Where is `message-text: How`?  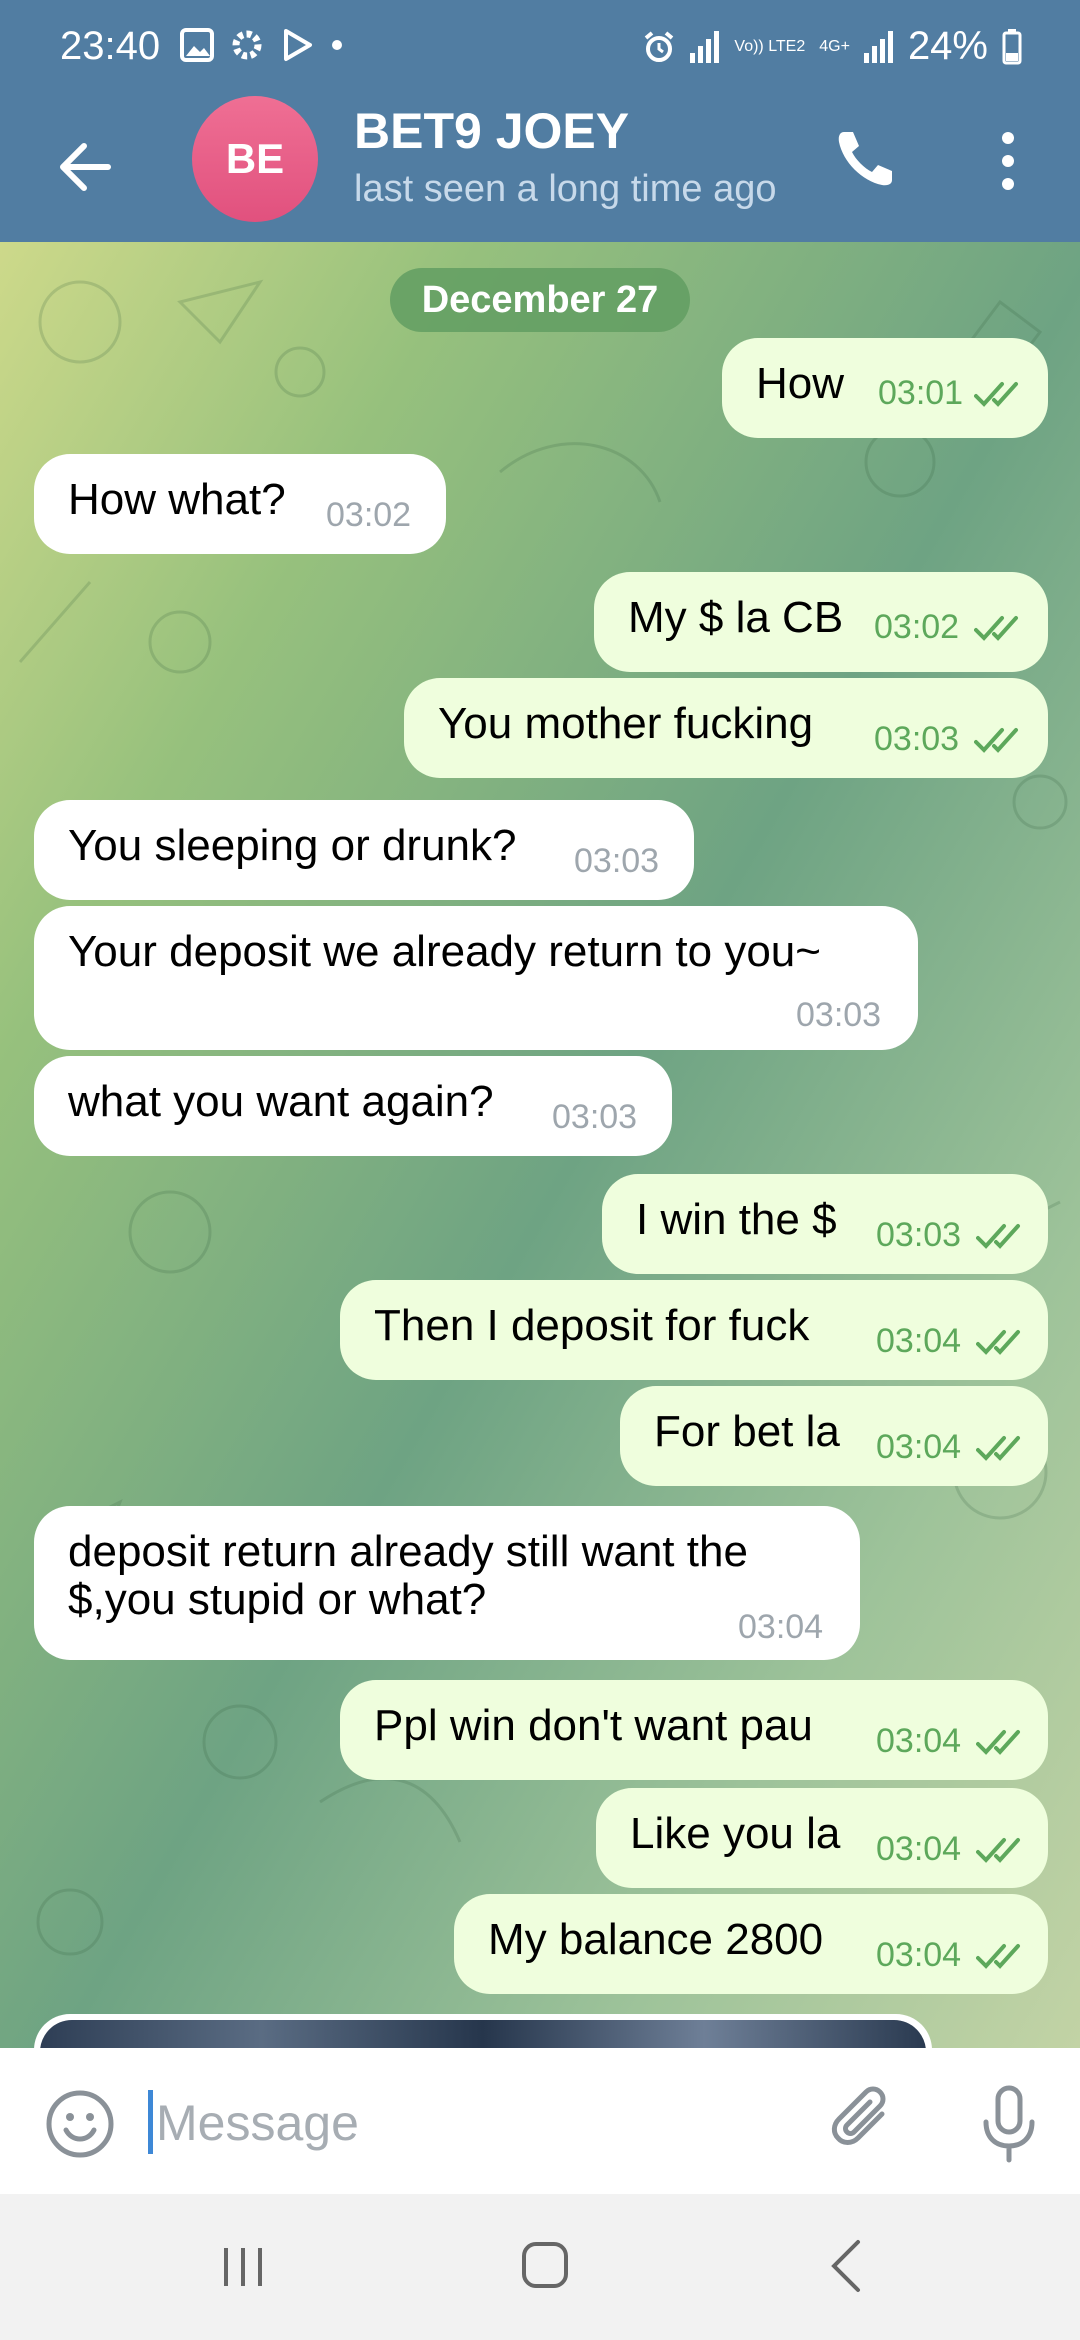 message-text: How is located at coordinates (800, 383).